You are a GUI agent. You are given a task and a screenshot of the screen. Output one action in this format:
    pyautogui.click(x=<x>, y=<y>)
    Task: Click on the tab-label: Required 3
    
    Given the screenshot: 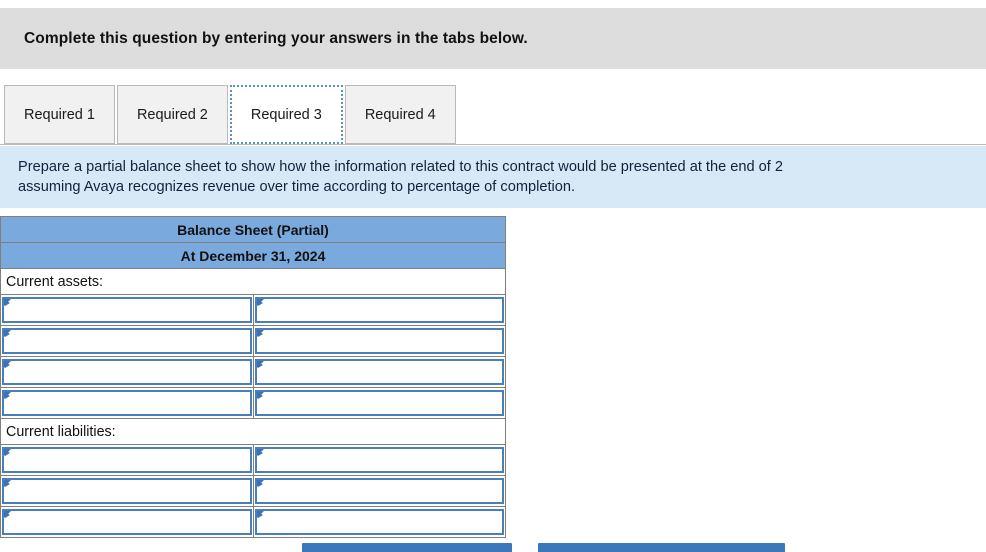 What is the action you would take?
    pyautogui.click(x=286, y=114)
    